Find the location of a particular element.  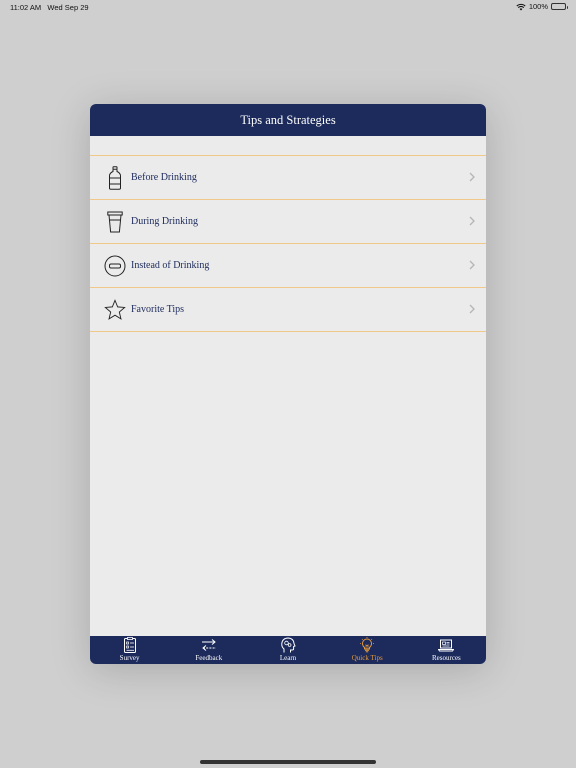

list-item-label: Favorite Tips is located at coordinates (158, 309).